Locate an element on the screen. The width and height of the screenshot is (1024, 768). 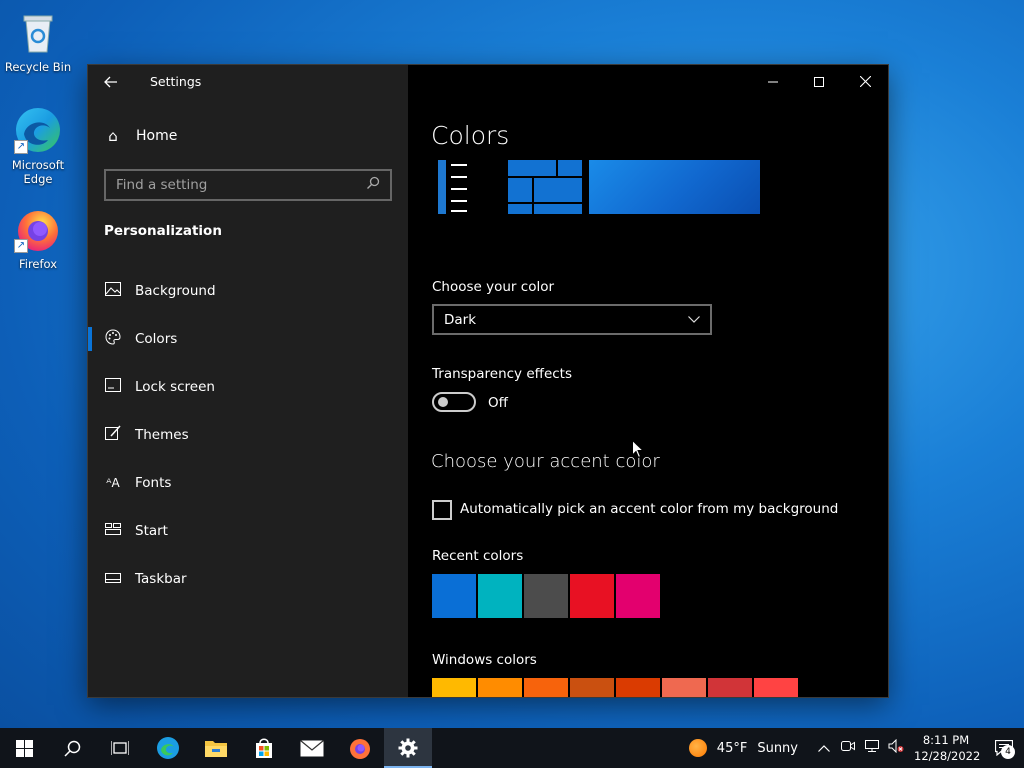
action-center-button: 4 is located at coordinates (1004, 748).